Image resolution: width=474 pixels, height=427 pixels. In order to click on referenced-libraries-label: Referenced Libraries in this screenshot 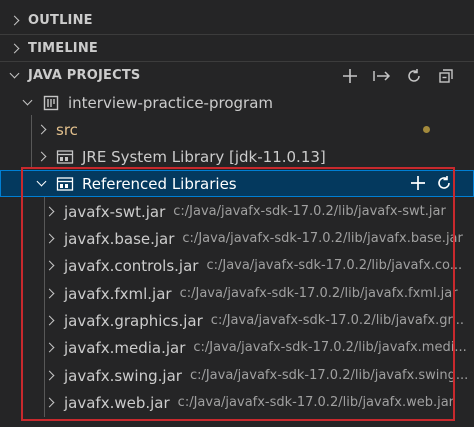, I will do `click(159, 183)`.